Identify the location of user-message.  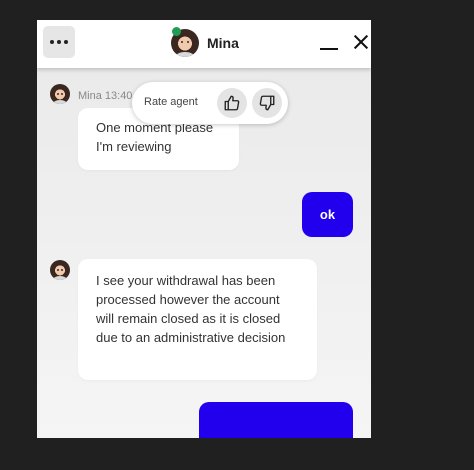
(276, 420).